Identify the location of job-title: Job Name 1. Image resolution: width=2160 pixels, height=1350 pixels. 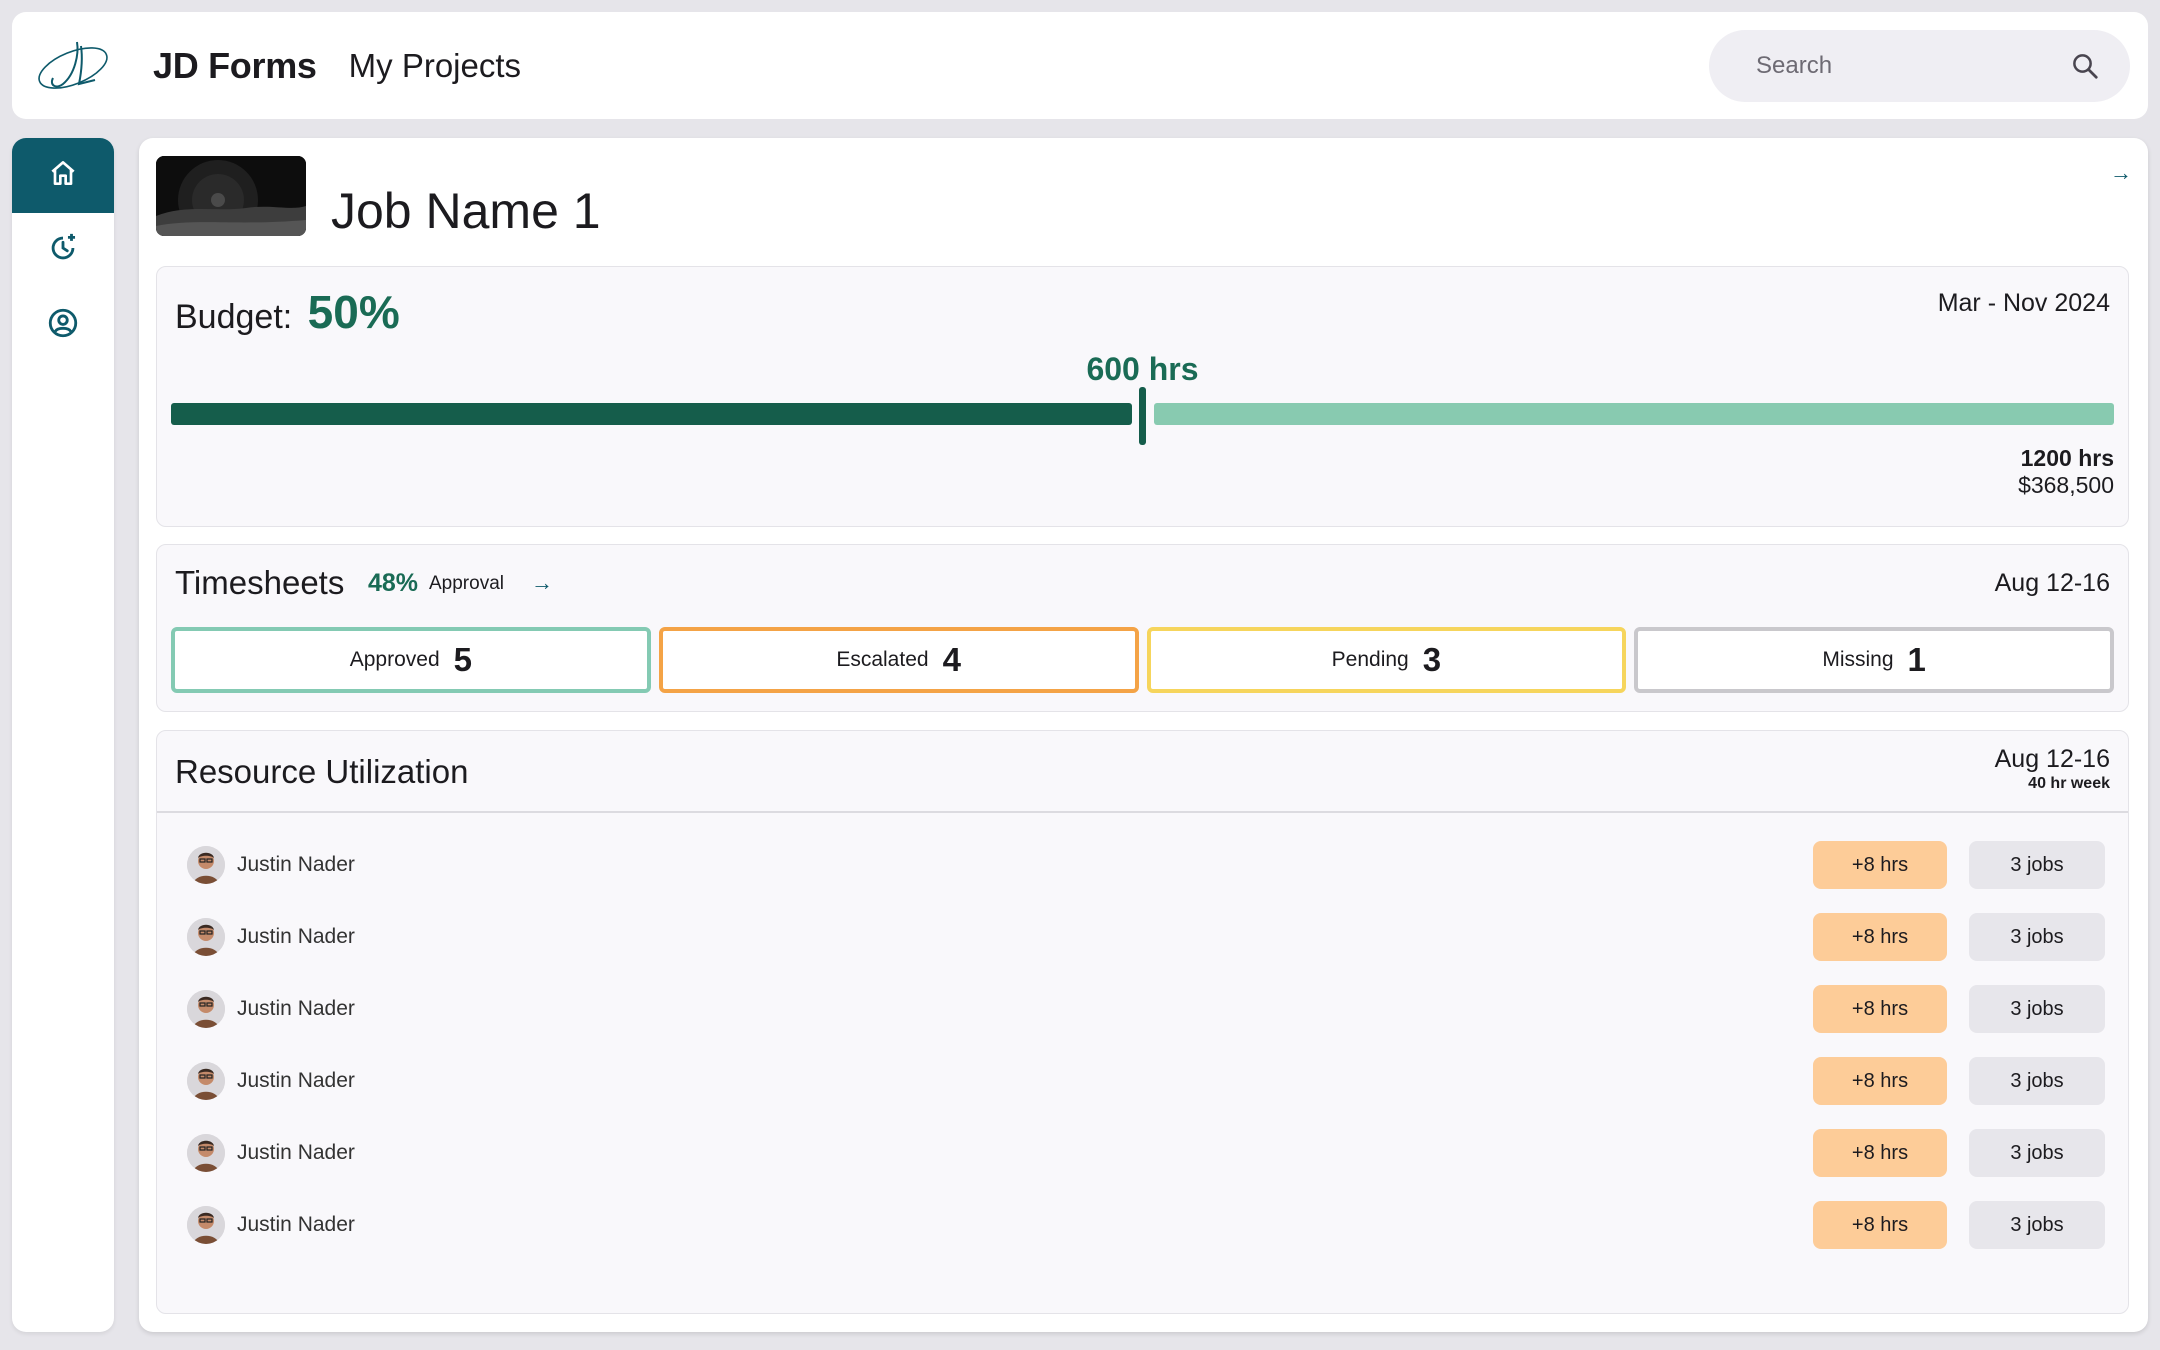
(466, 211).